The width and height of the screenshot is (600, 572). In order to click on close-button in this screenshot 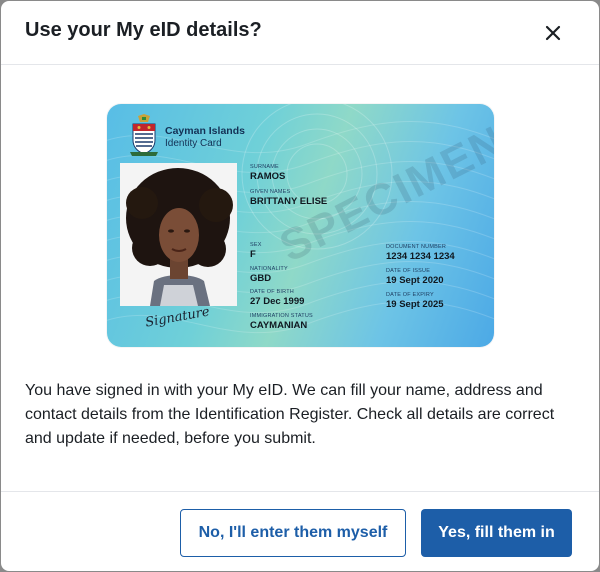, I will do `click(553, 33)`.